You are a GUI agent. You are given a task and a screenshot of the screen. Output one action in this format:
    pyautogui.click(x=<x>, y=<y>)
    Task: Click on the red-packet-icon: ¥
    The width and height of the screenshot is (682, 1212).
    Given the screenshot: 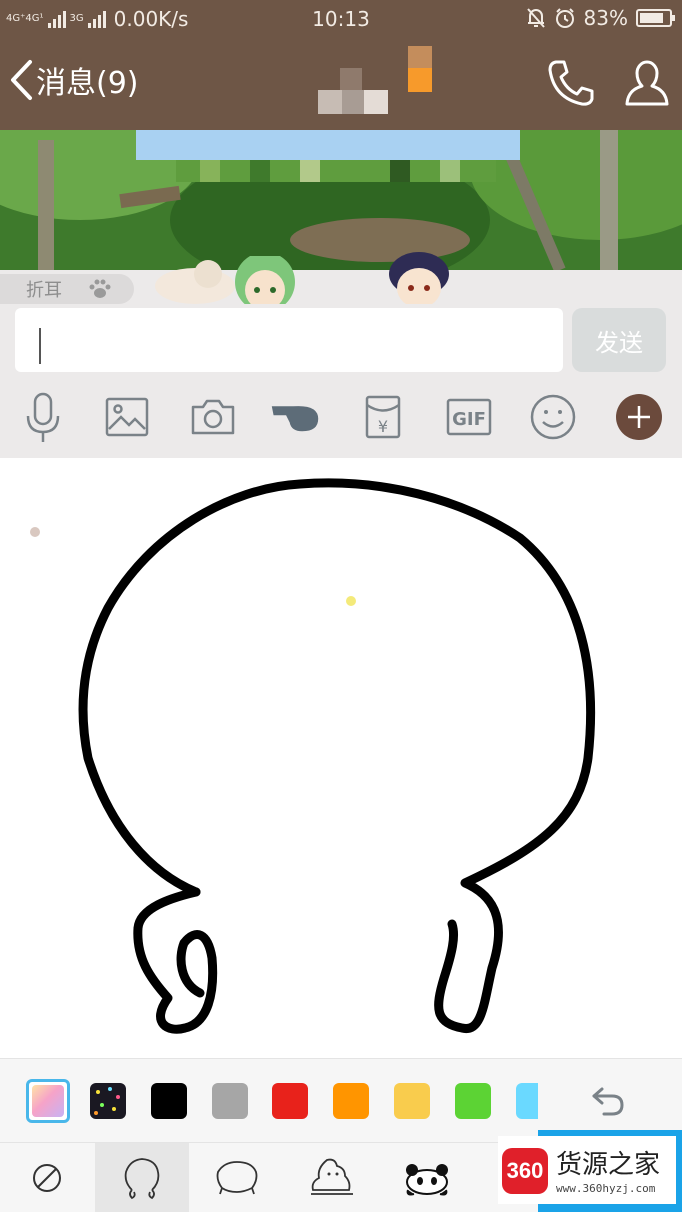 What is the action you would take?
    pyautogui.click(x=383, y=417)
    